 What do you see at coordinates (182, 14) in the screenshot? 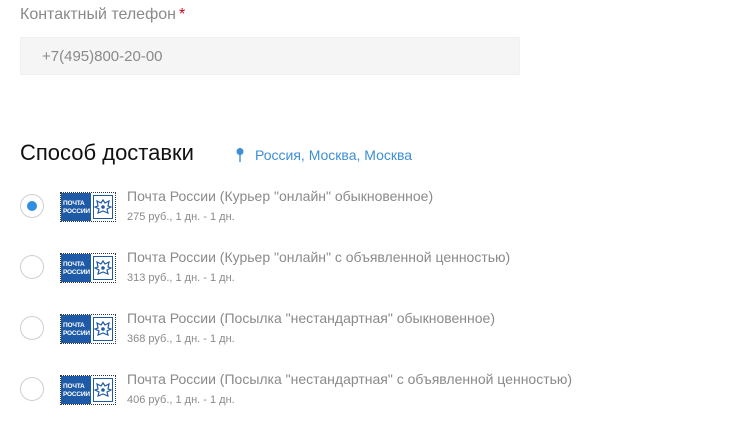
I see `required-mark: *` at bounding box center [182, 14].